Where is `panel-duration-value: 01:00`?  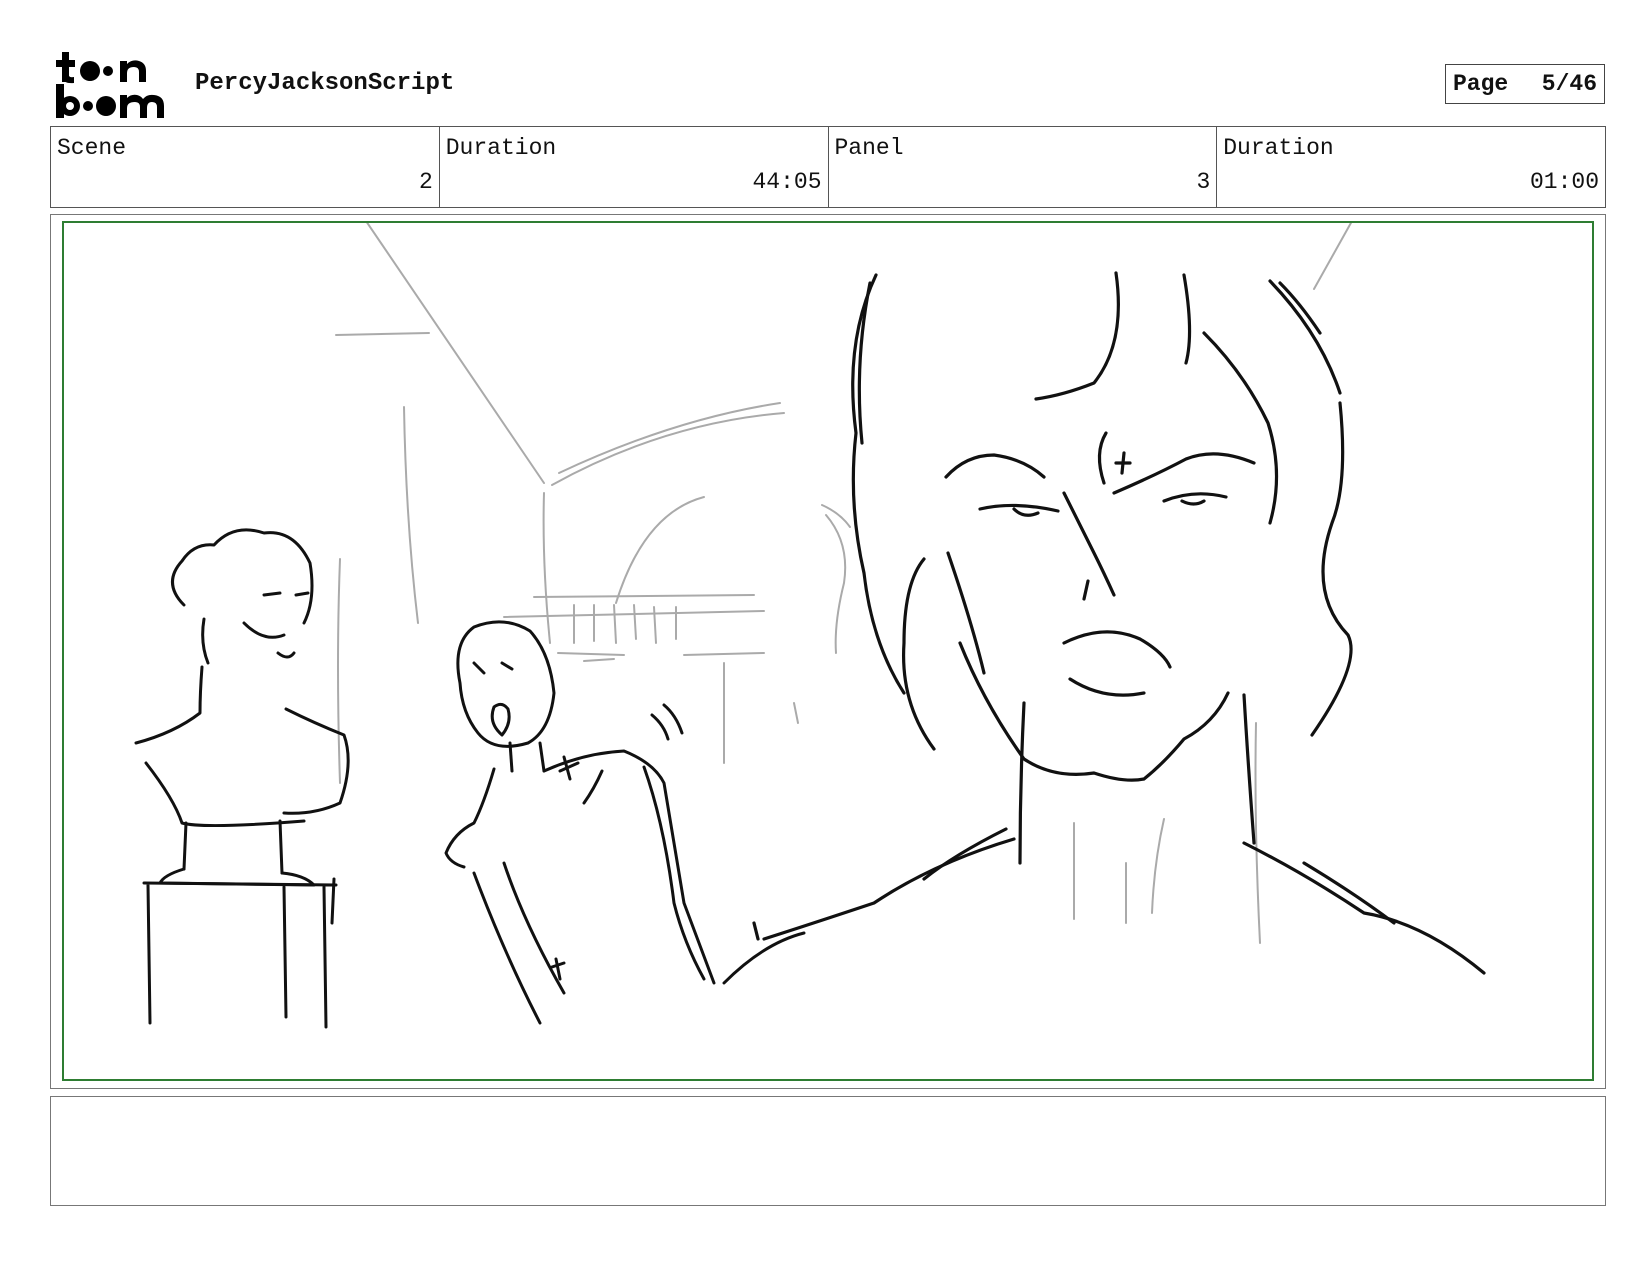 panel-duration-value: 01:00 is located at coordinates (1564, 182).